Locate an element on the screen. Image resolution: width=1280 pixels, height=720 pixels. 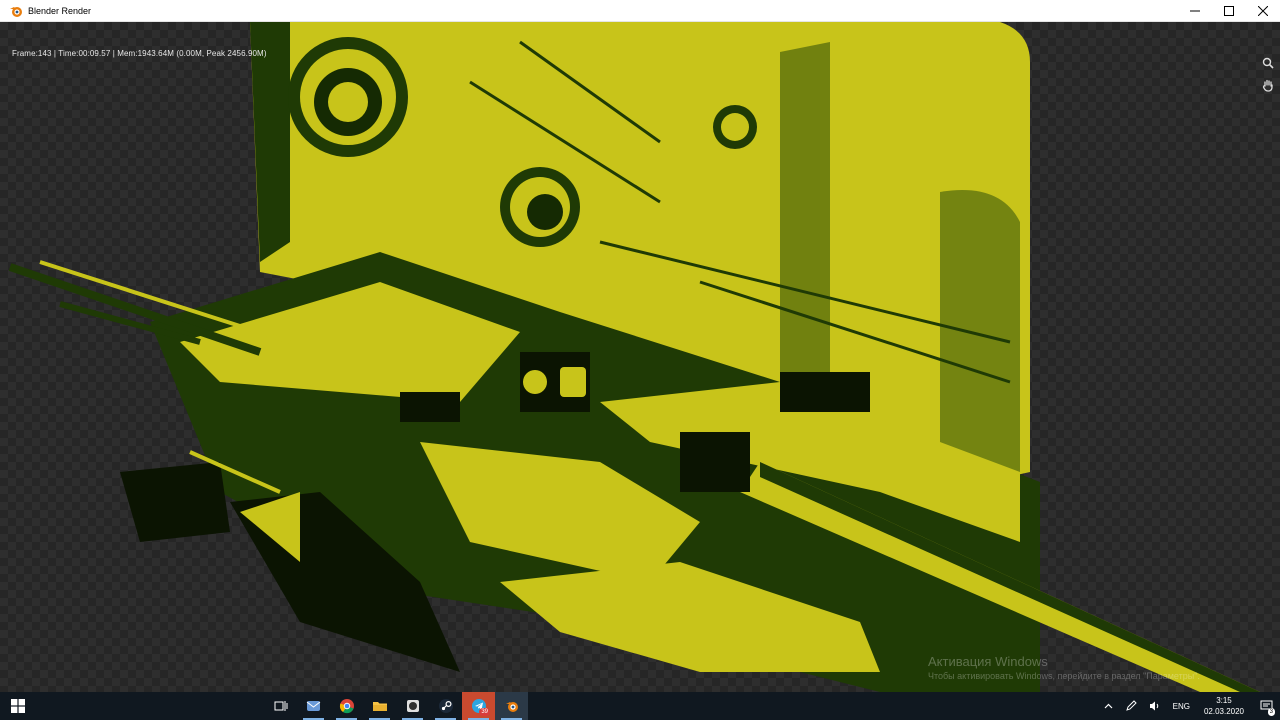
action-center-button: 3 is located at coordinates (1266, 706).